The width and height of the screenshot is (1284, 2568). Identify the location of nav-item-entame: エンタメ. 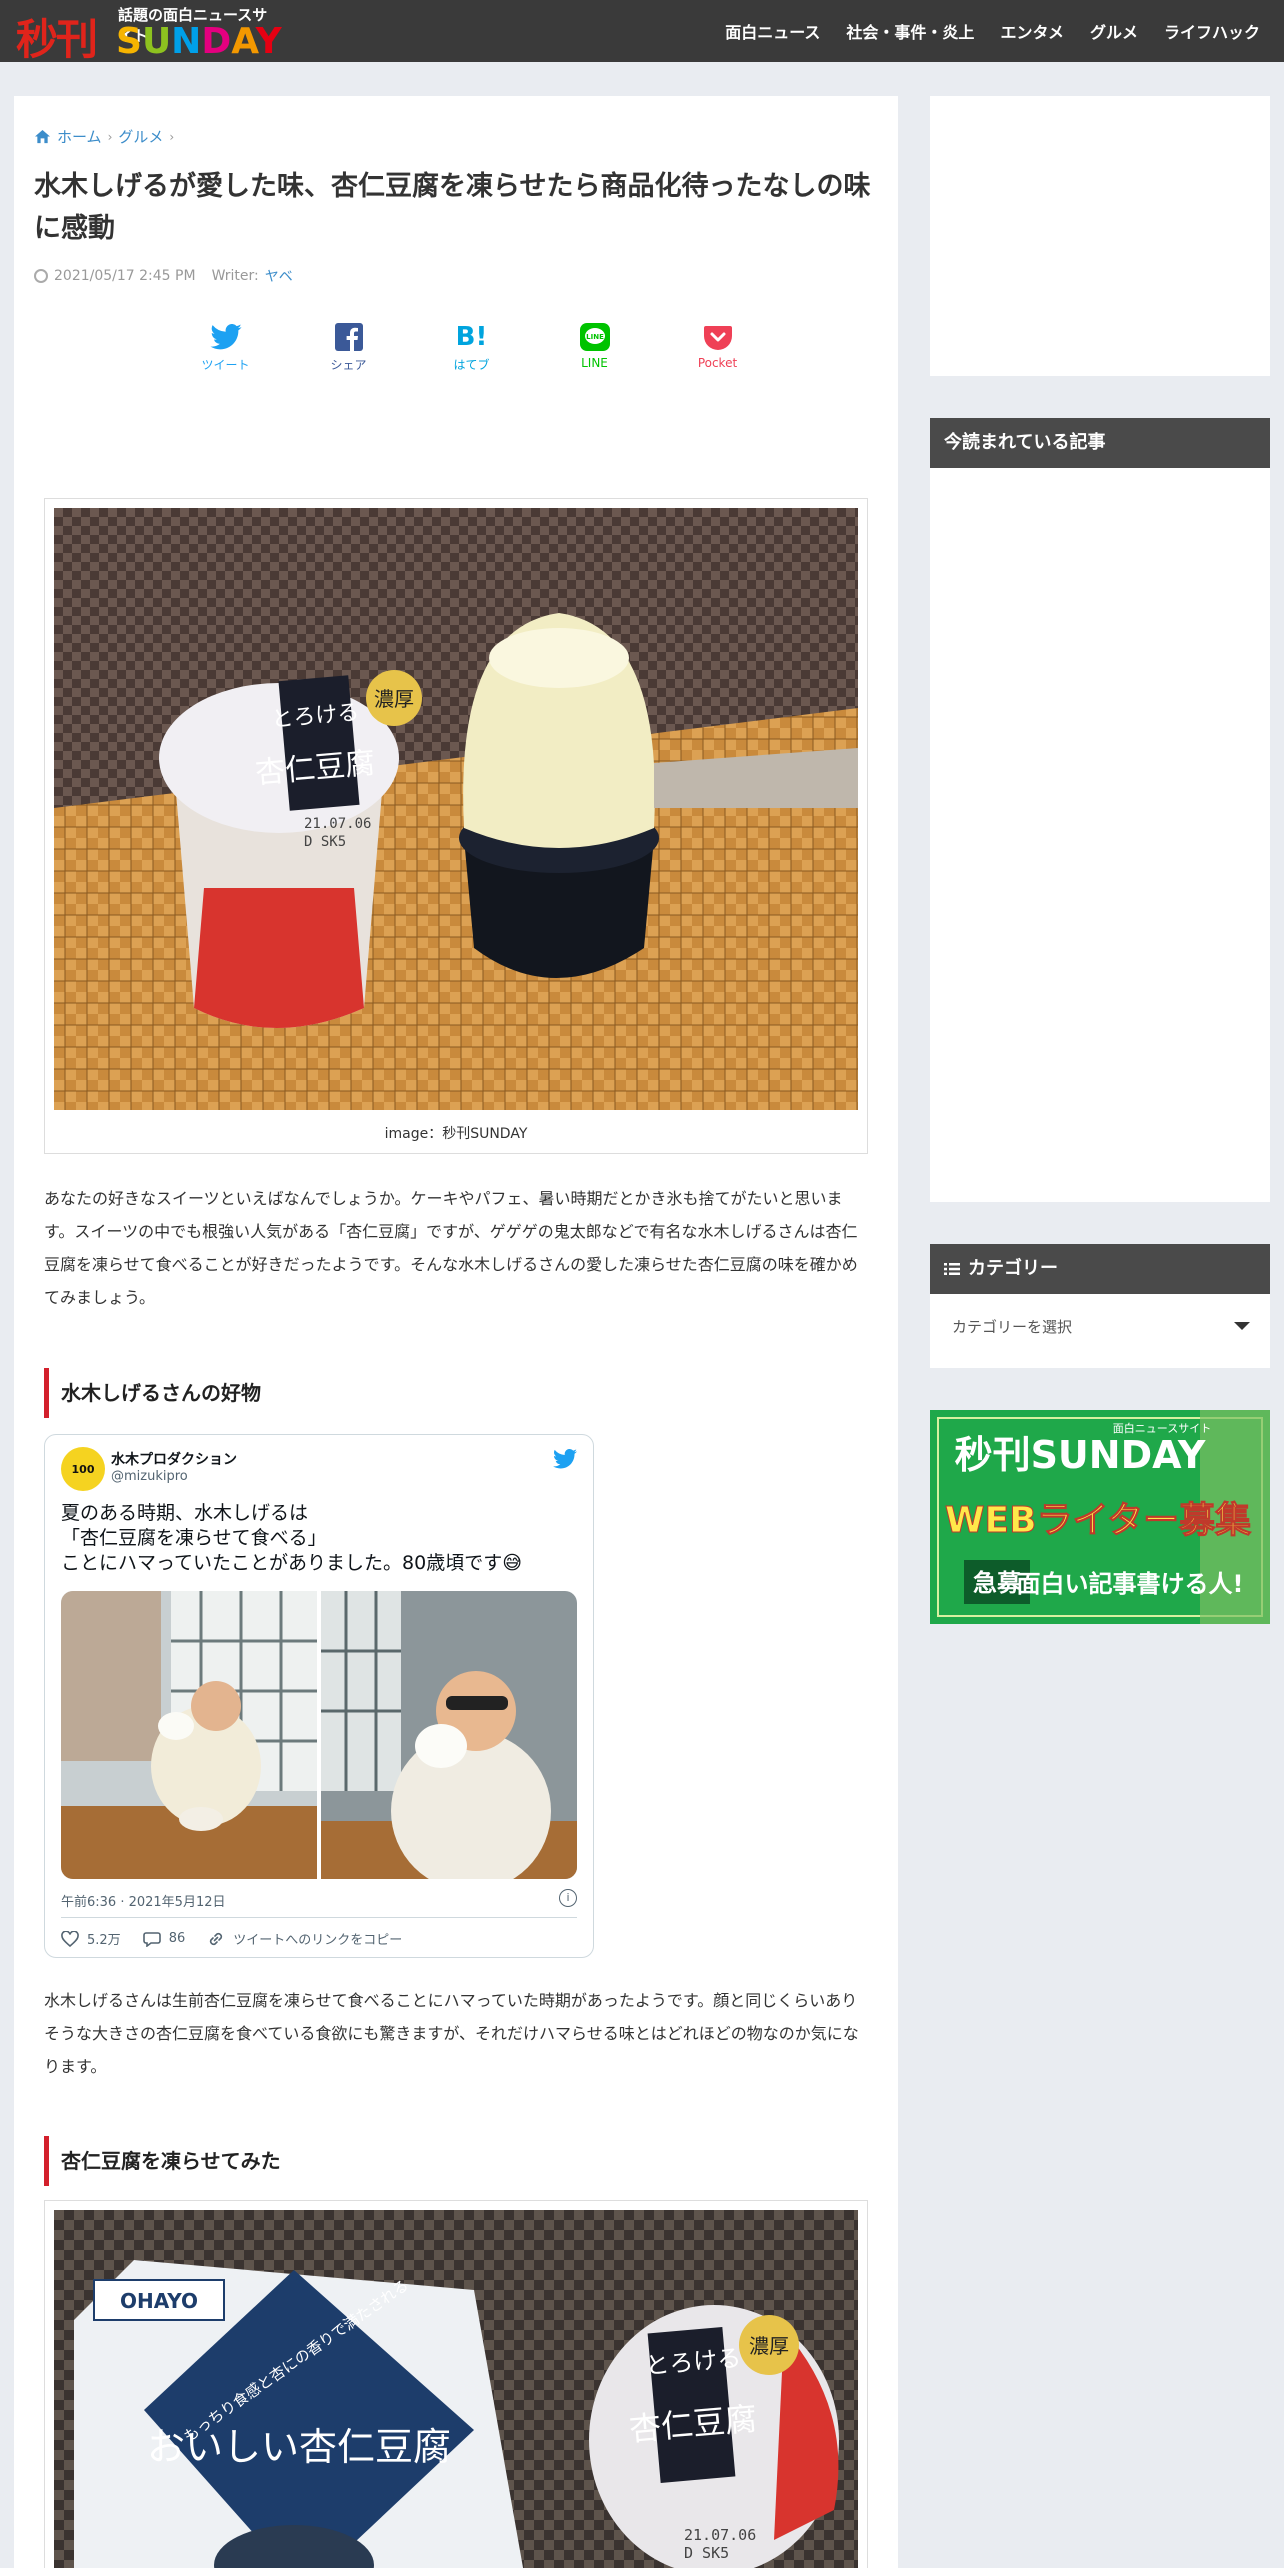
(1032, 31).